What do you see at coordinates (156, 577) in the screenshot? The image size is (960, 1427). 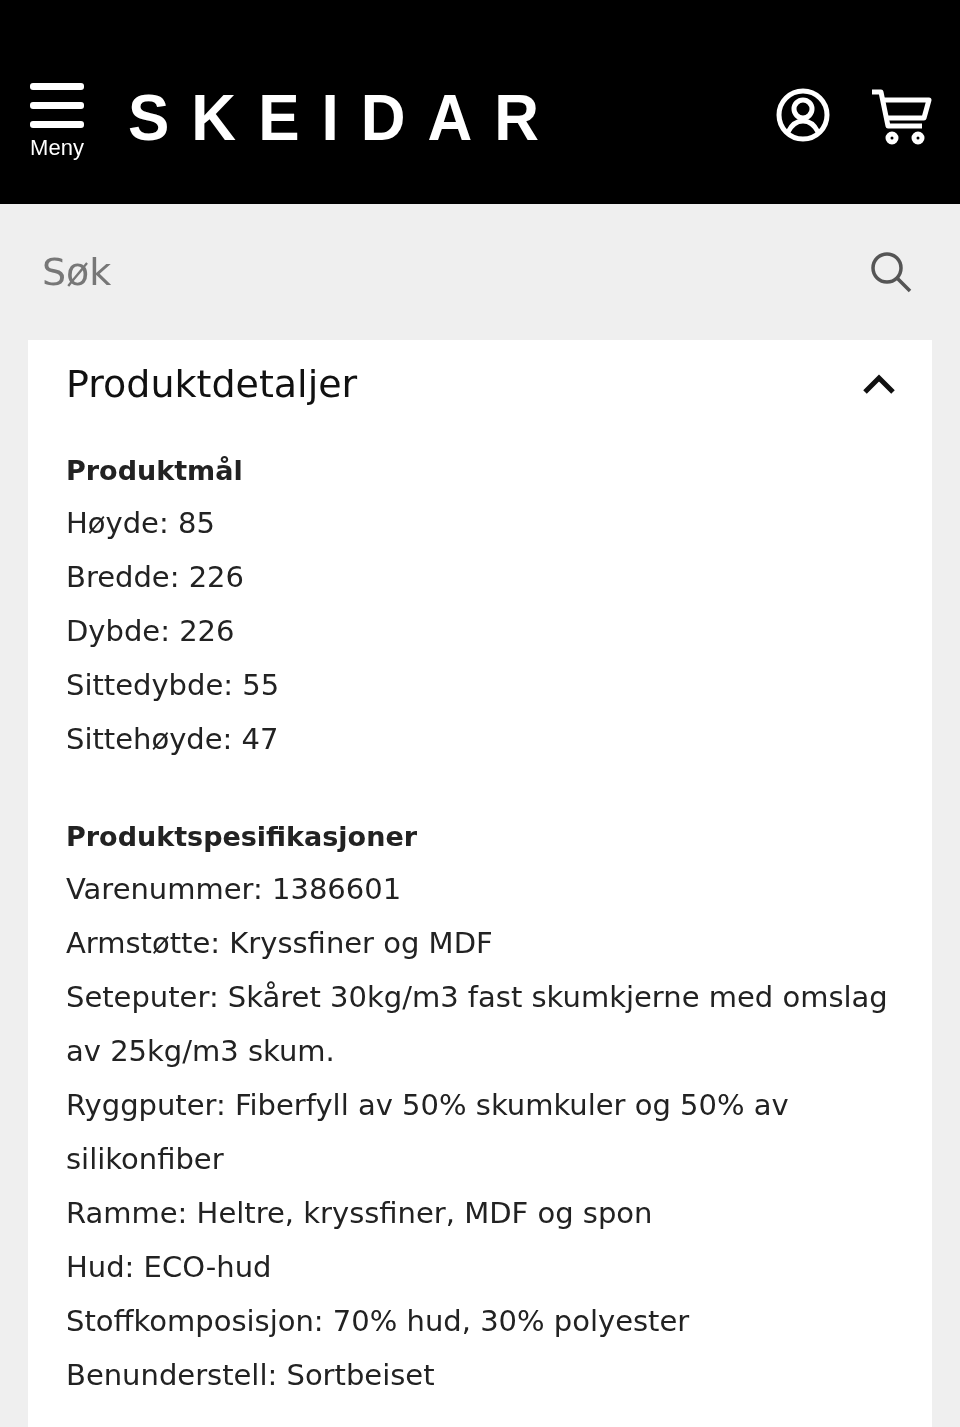 I see `detail-line: Bredde: 226` at bounding box center [156, 577].